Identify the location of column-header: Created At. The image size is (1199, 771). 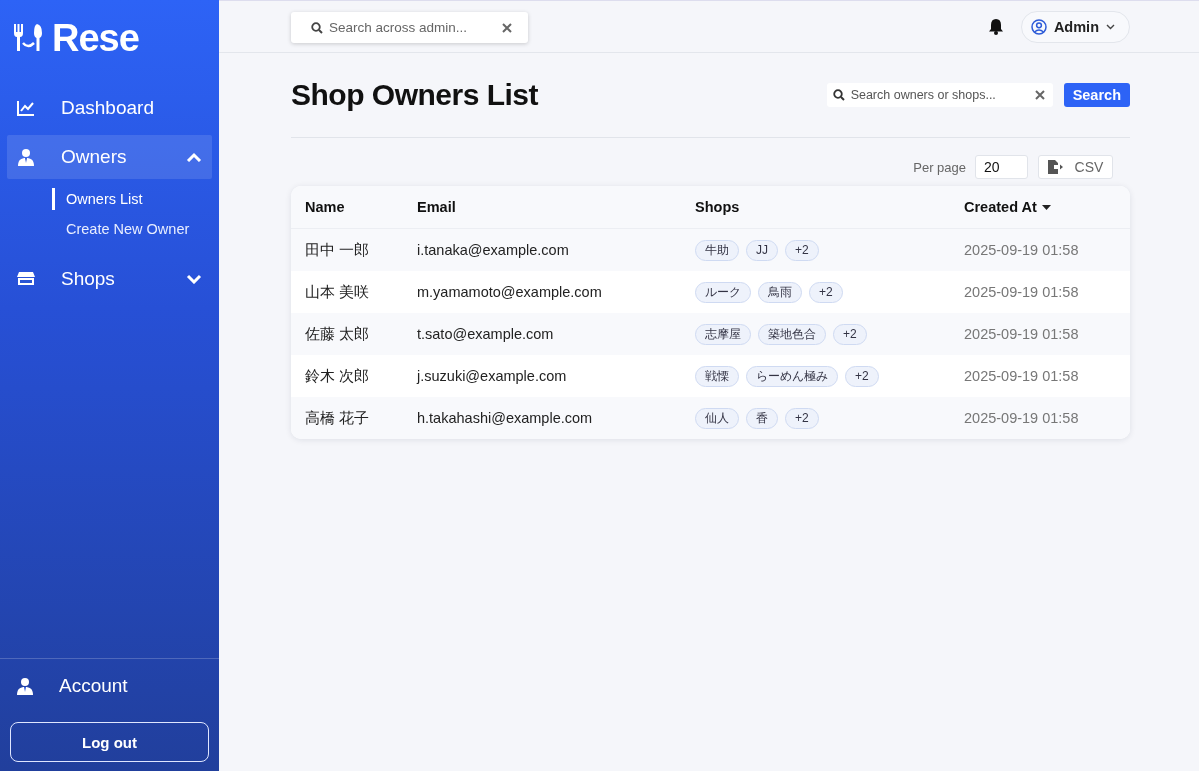
(1000, 207).